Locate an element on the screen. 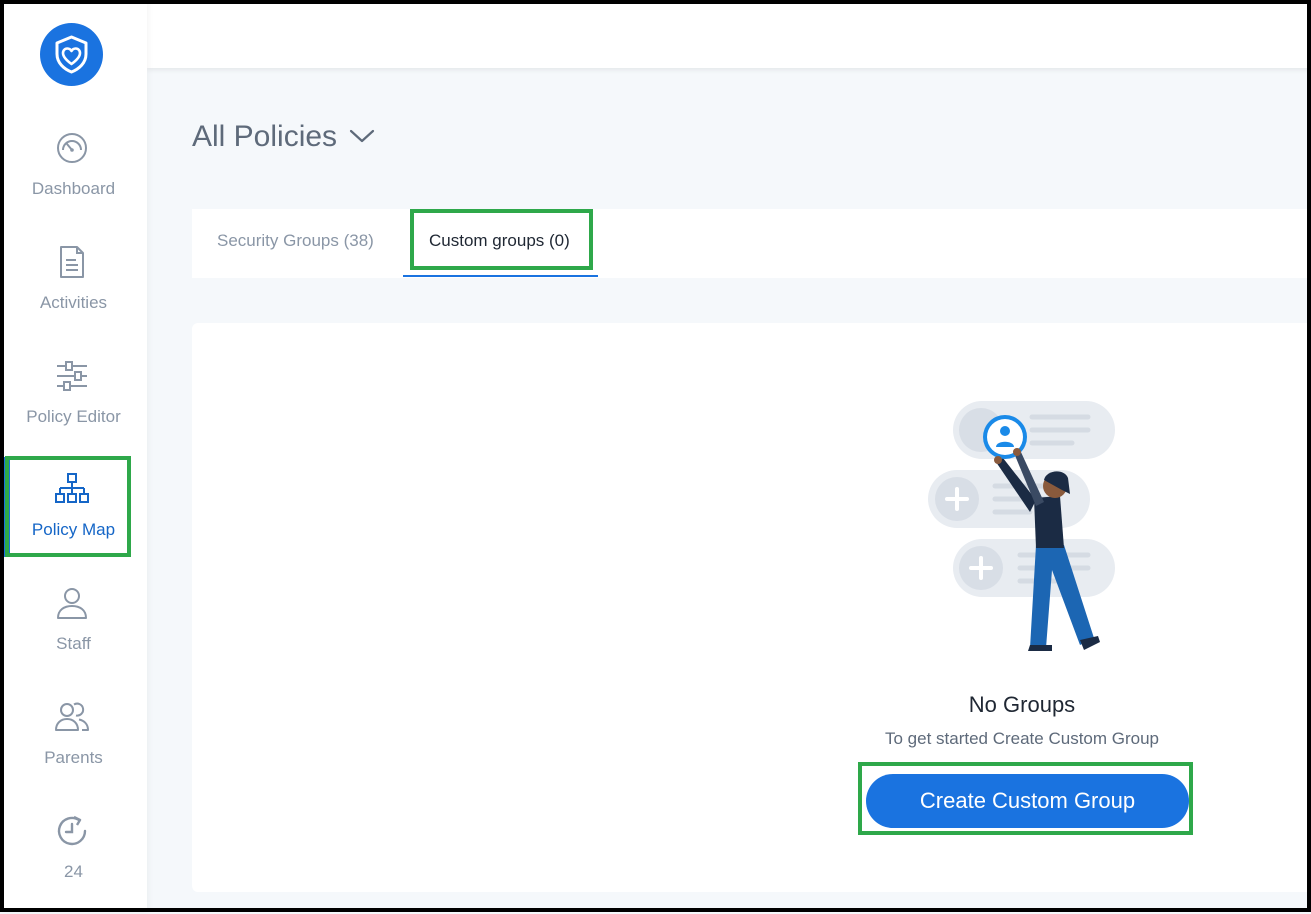 This screenshot has width=1311, height=914. sidebar-item-activities: Activities is located at coordinates (73, 295).